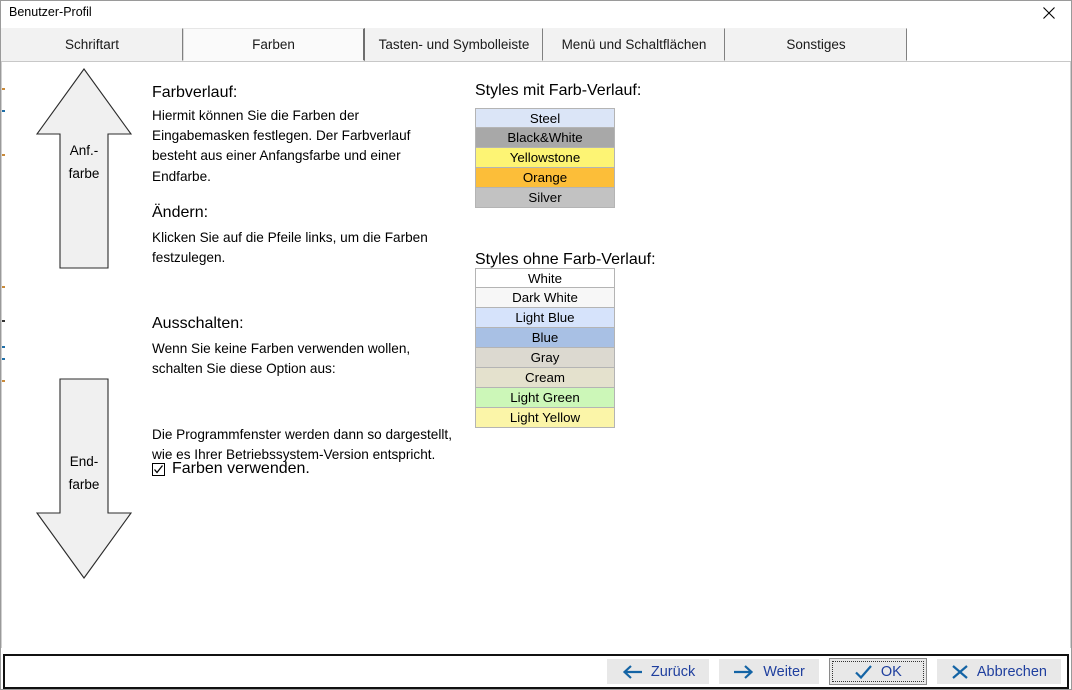  What do you see at coordinates (274, 44) in the screenshot?
I see `tab-farben: Farben` at bounding box center [274, 44].